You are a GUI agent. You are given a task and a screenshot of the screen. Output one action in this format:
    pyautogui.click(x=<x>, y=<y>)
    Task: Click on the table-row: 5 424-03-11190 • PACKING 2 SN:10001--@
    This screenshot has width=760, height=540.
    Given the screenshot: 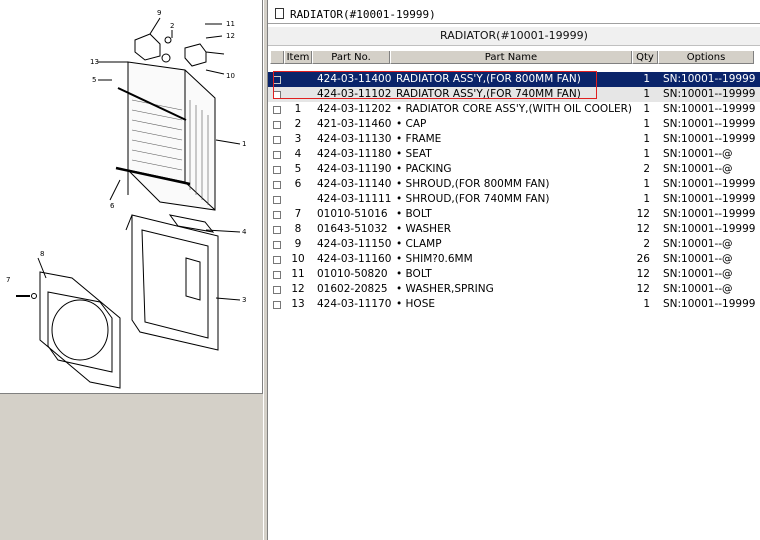 What is the action you would take?
    pyautogui.click(x=514, y=169)
    